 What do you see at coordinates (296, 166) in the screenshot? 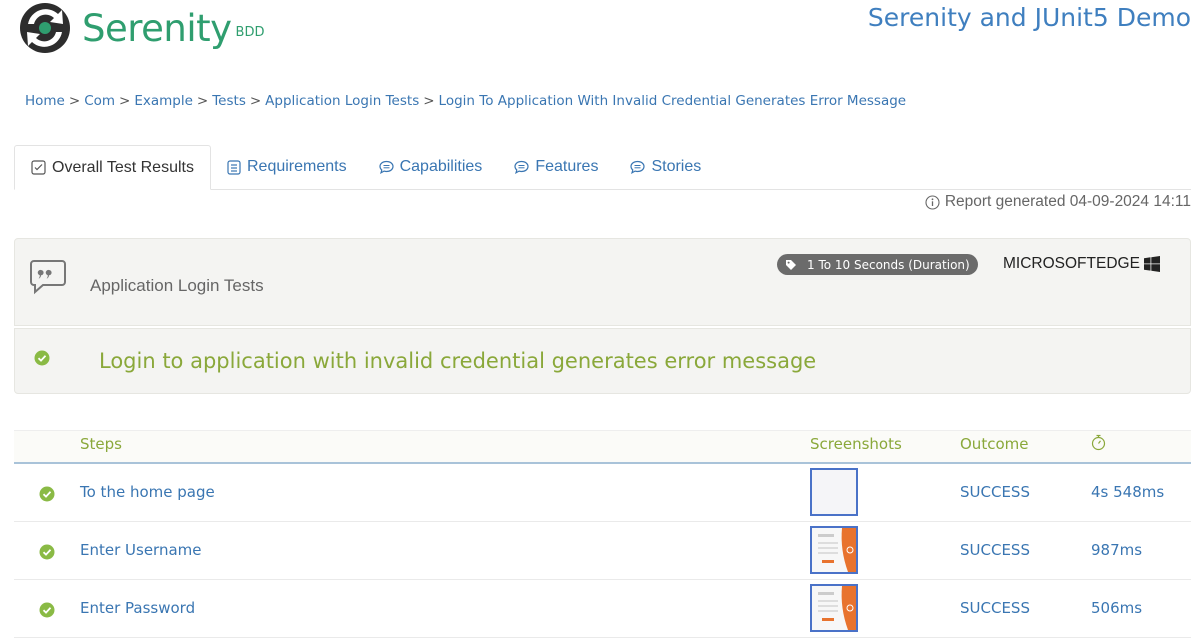
I see `tab-label: Requirements` at bounding box center [296, 166].